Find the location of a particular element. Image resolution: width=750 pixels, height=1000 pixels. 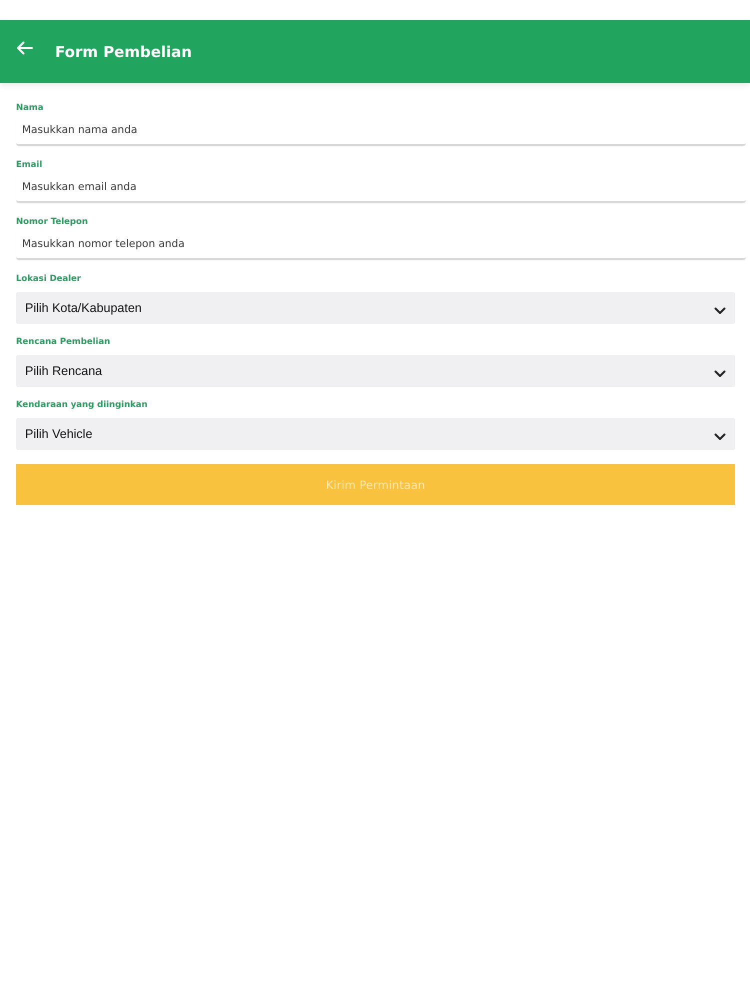

field-label: Lokasi Dealer is located at coordinates (49, 279).